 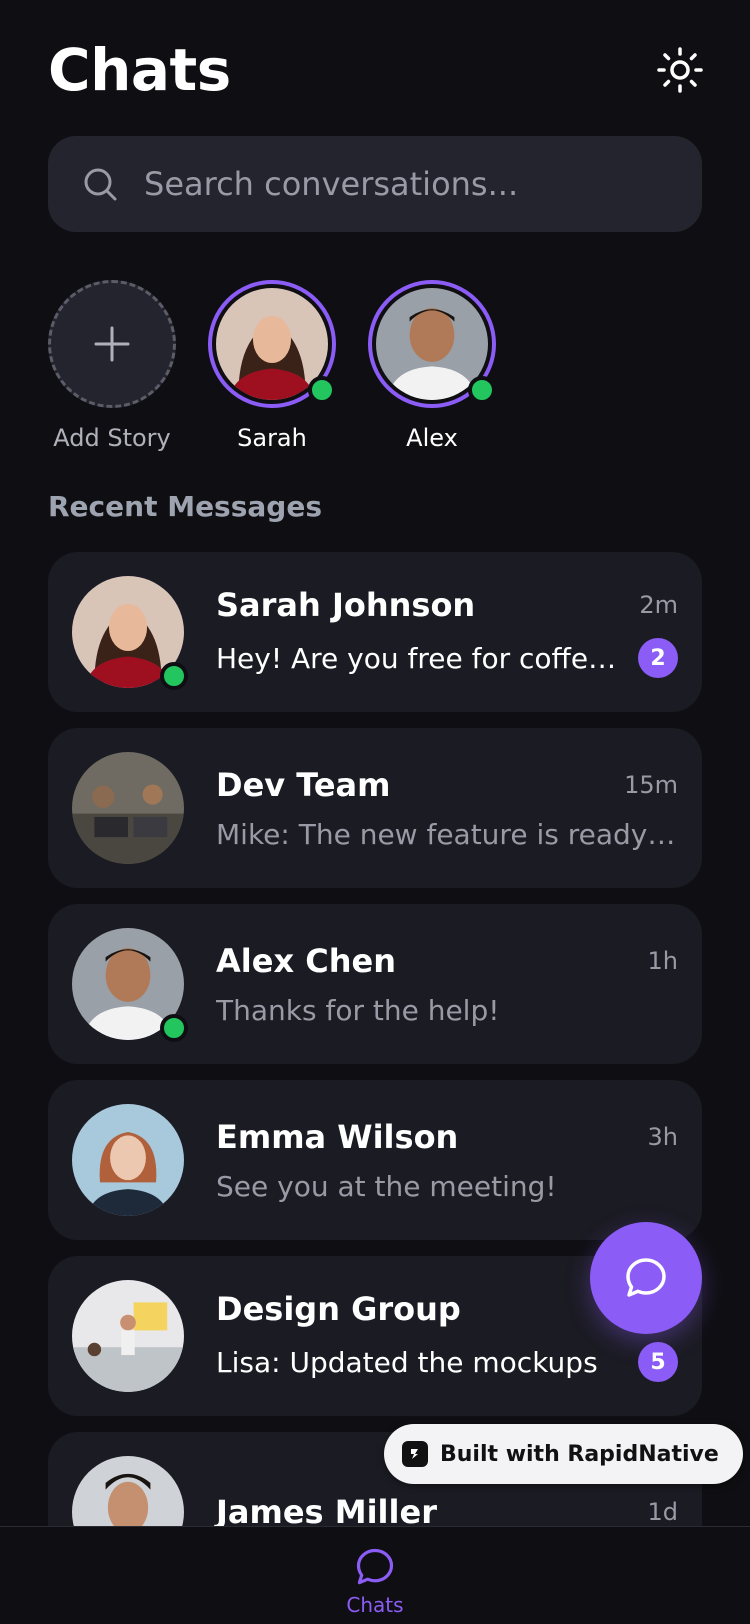 What do you see at coordinates (303, 784) in the screenshot?
I see `contact-name: Dev Team` at bounding box center [303, 784].